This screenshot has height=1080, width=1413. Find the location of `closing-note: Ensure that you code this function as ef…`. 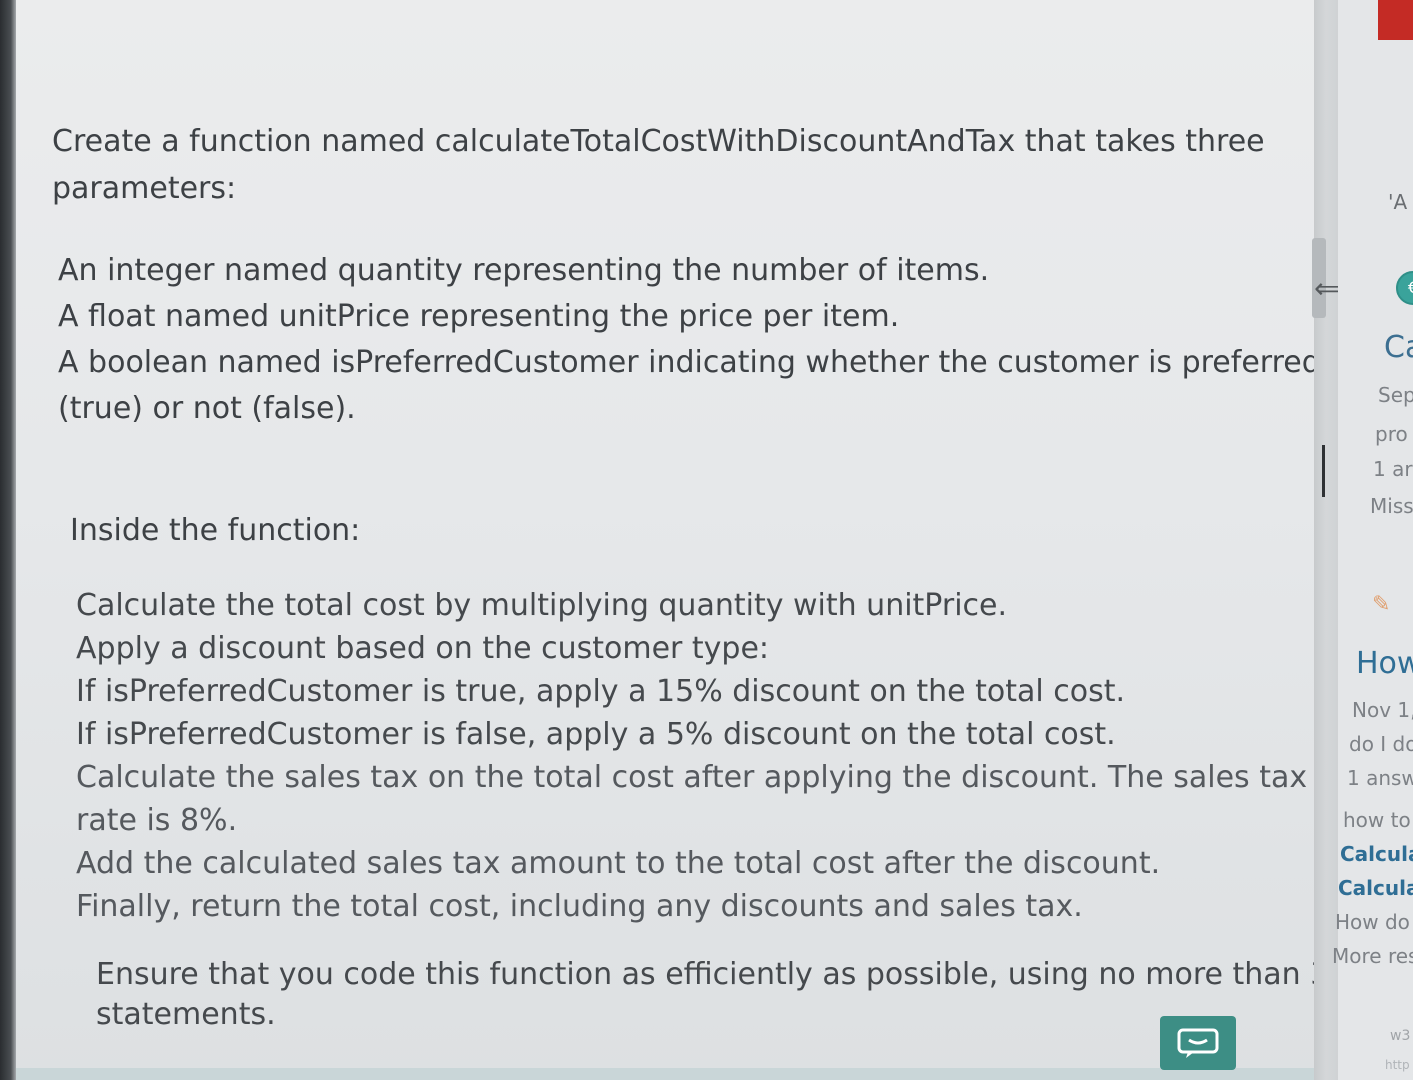

closing-note: Ensure that you code this function as ef… is located at coordinates (712, 995).